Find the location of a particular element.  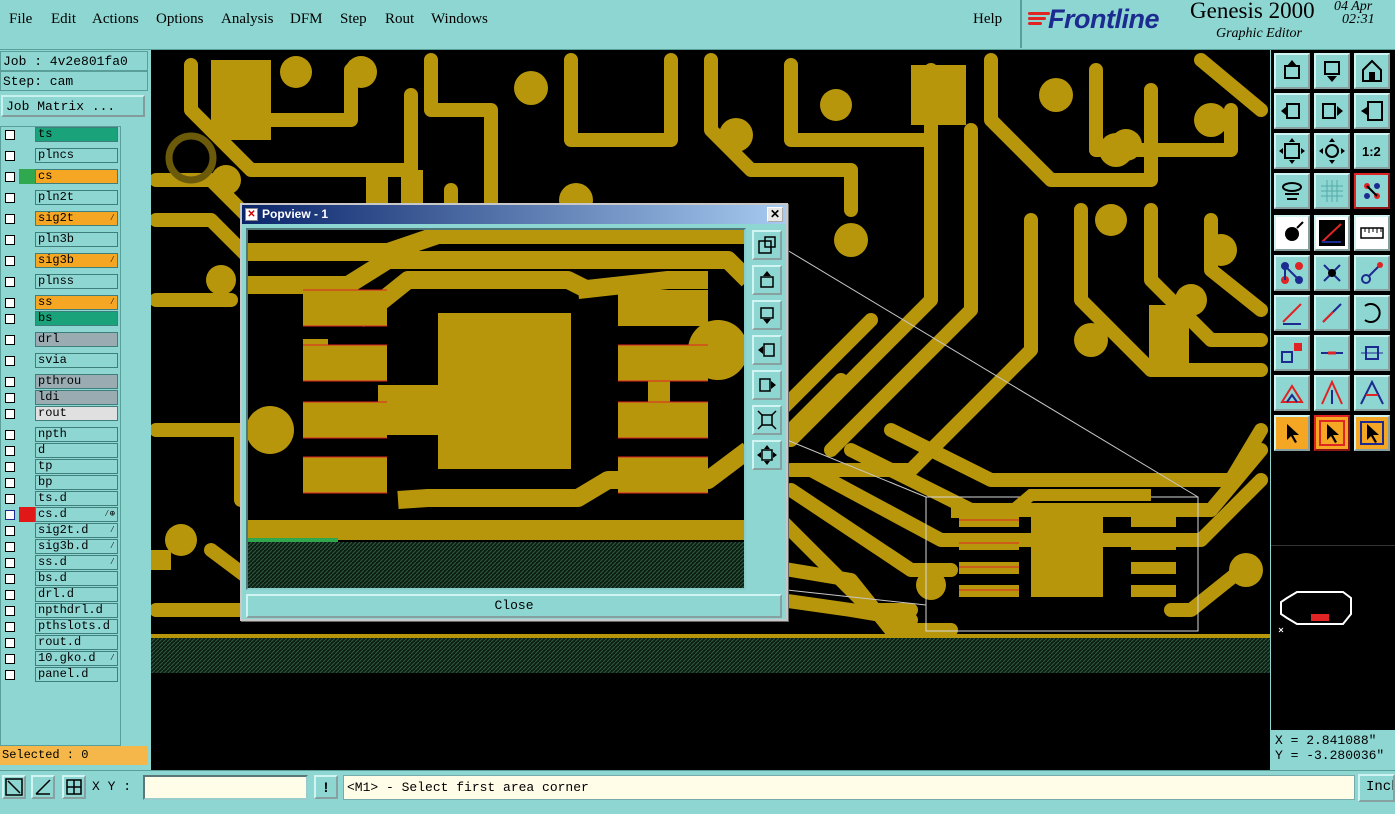

layer-row: cs is located at coordinates (60, 176).